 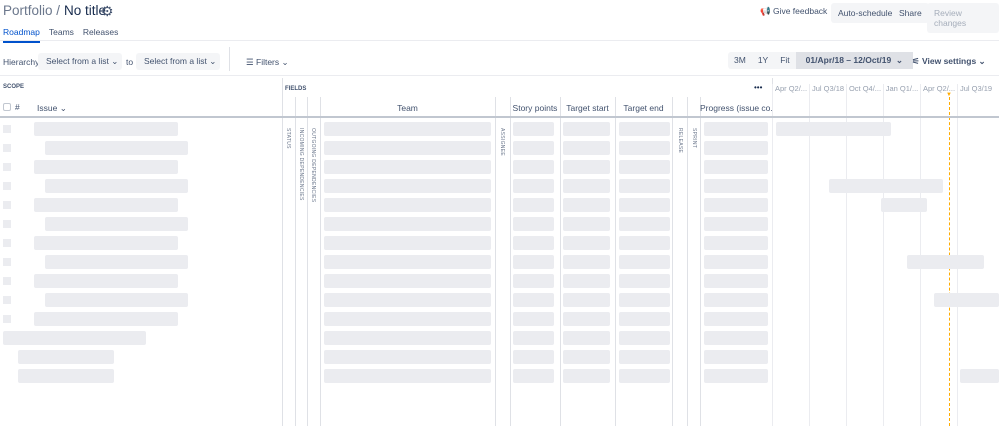 What do you see at coordinates (694, 138) in the screenshot?
I see `sprint-column-header: SPRINT` at bounding box center [694, 138].